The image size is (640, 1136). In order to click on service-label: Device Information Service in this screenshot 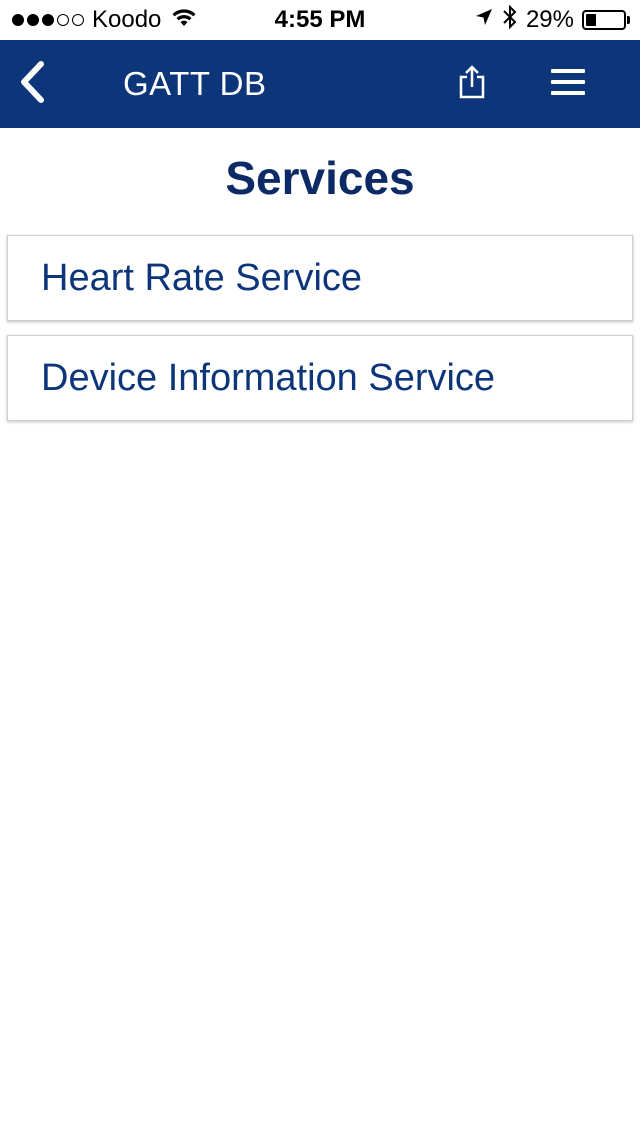, I will do `click(268, 377)`.